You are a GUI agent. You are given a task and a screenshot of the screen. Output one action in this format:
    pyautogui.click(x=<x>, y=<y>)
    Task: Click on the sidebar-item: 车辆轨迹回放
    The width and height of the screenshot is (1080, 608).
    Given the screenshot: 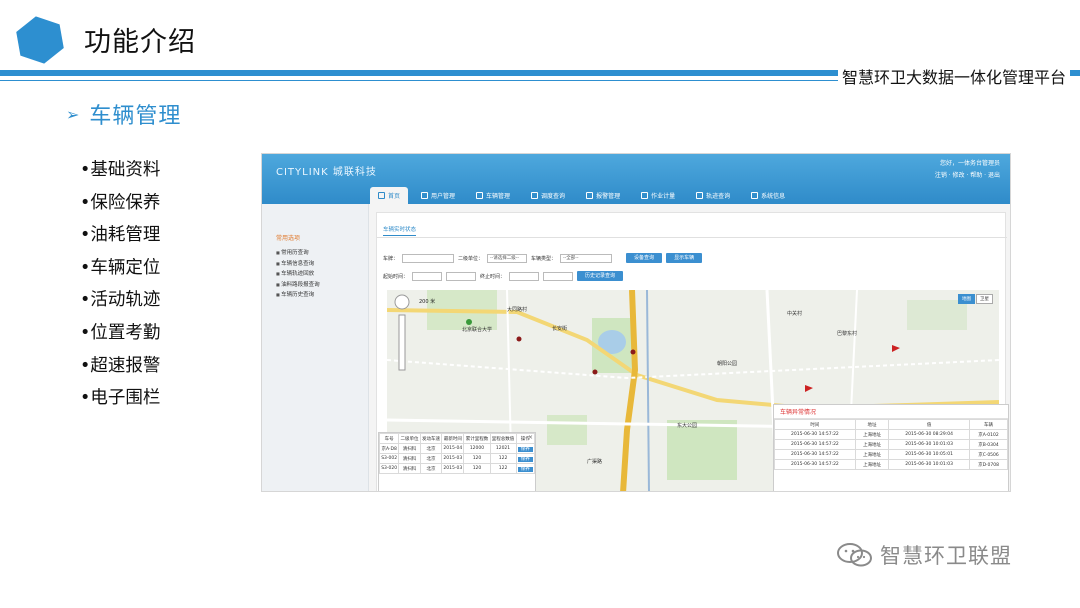 What is the action you would take?
    pyautogui.click(x=298, y=274)
    